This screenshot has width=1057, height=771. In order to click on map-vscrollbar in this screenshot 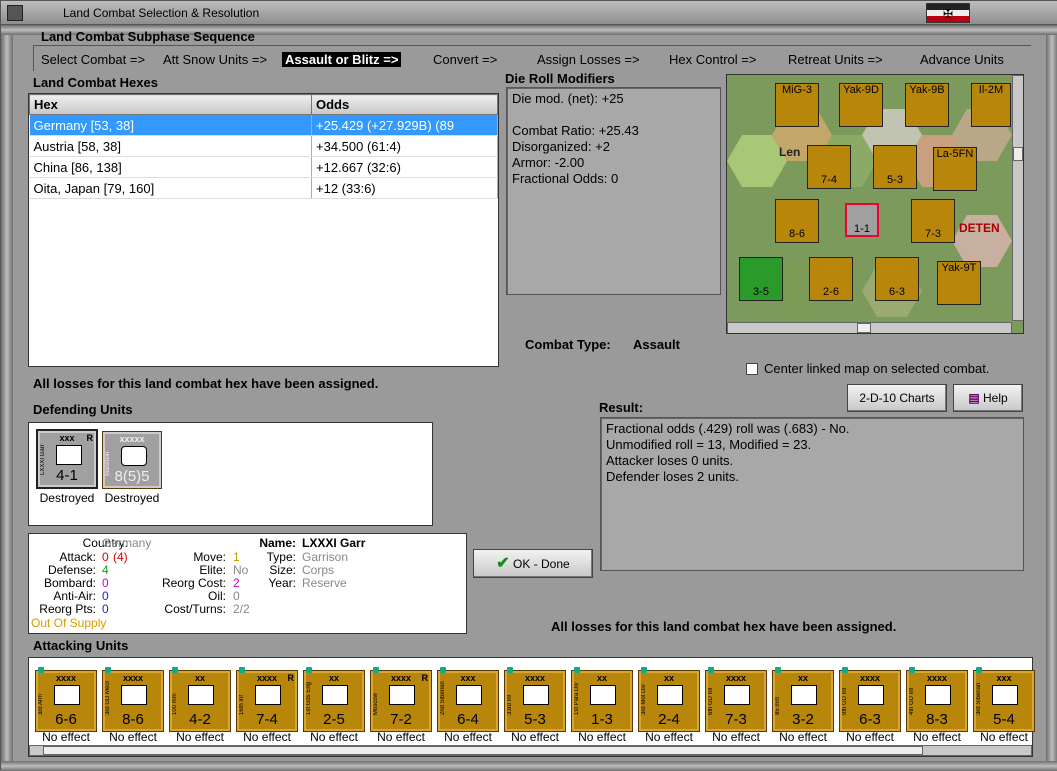, I will do `click(1017, 198)`.